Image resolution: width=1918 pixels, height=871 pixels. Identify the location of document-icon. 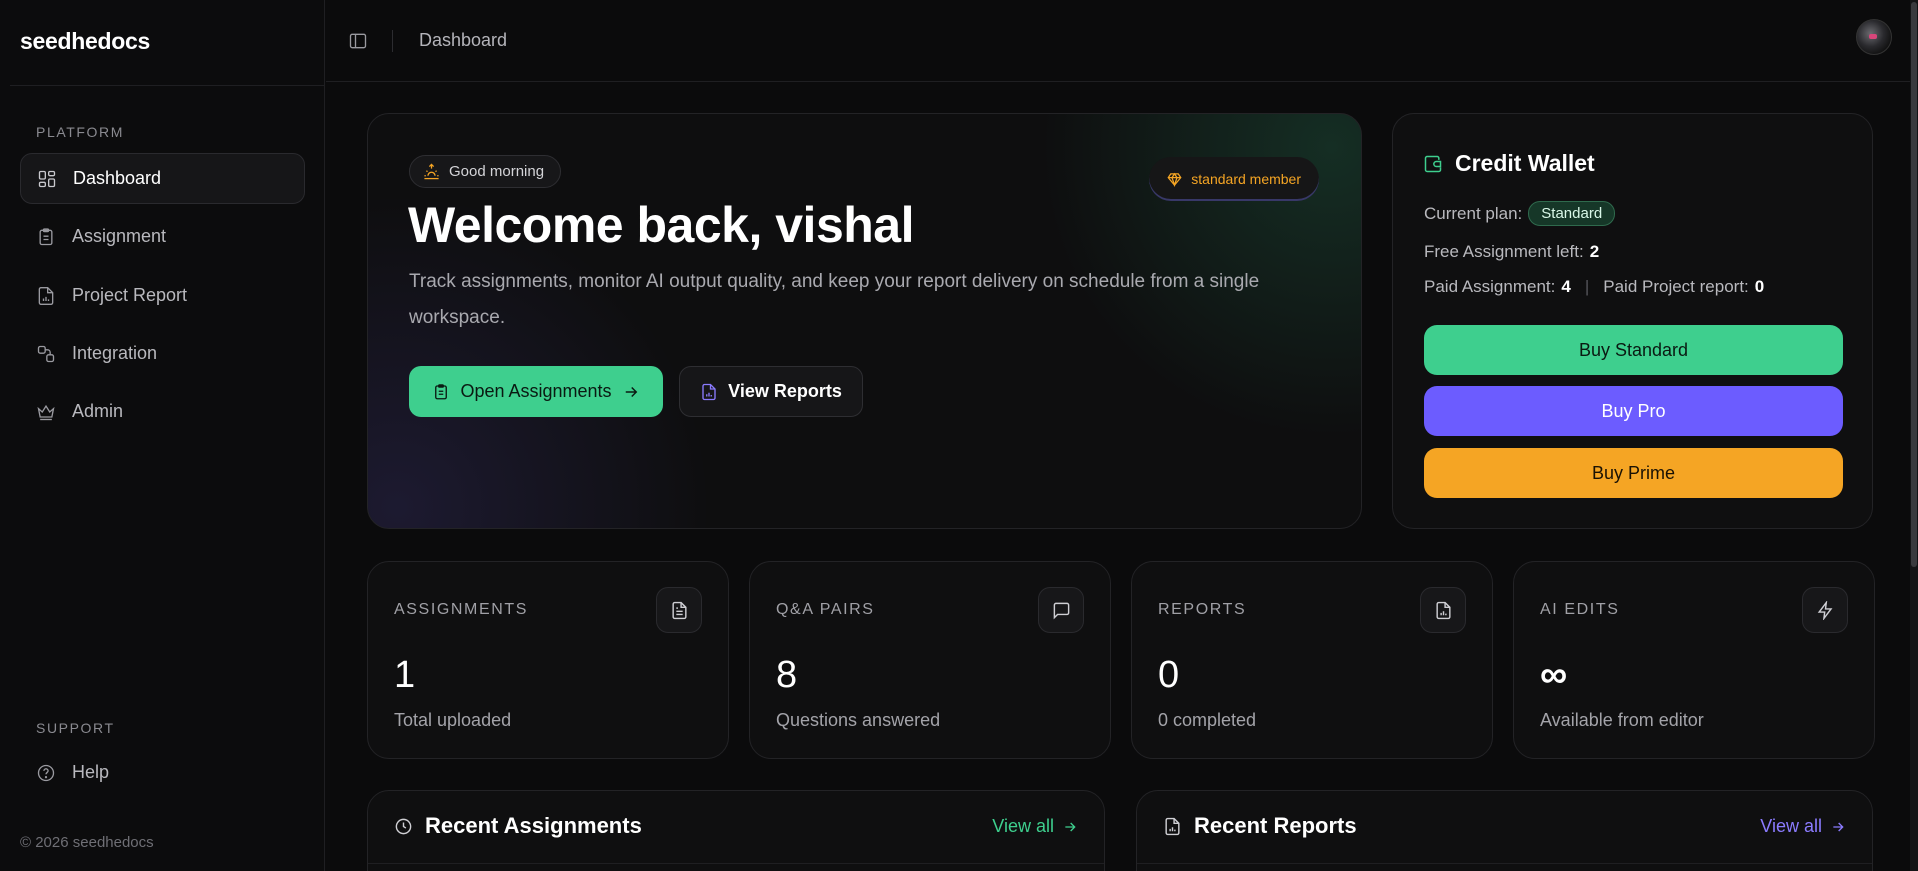
(679, 610).